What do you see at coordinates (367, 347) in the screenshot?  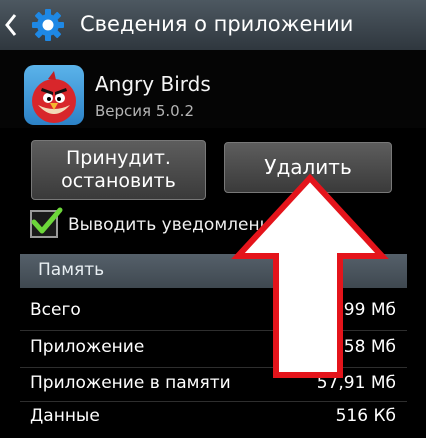 I see `memory-row-value: ,58 Мб` at bounding box center [367, 347].